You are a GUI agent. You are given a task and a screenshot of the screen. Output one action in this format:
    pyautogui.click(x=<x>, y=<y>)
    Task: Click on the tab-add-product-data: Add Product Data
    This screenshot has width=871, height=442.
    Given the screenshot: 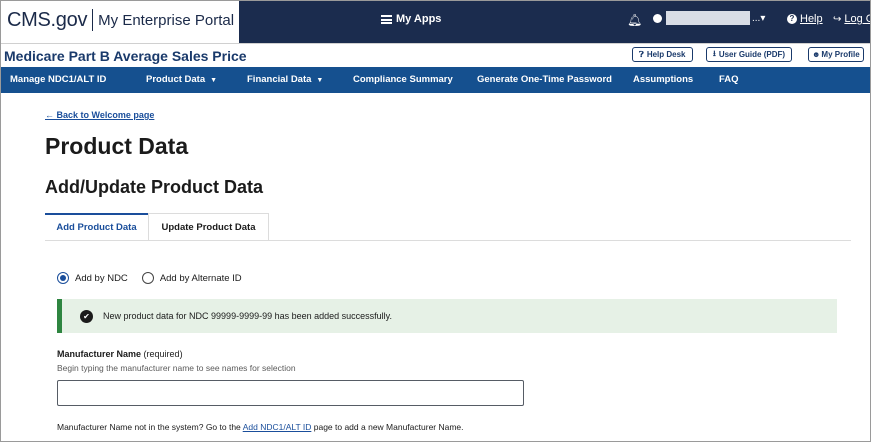 What is the action you would take?
    pyautogui.click(x=96, y=226)
    